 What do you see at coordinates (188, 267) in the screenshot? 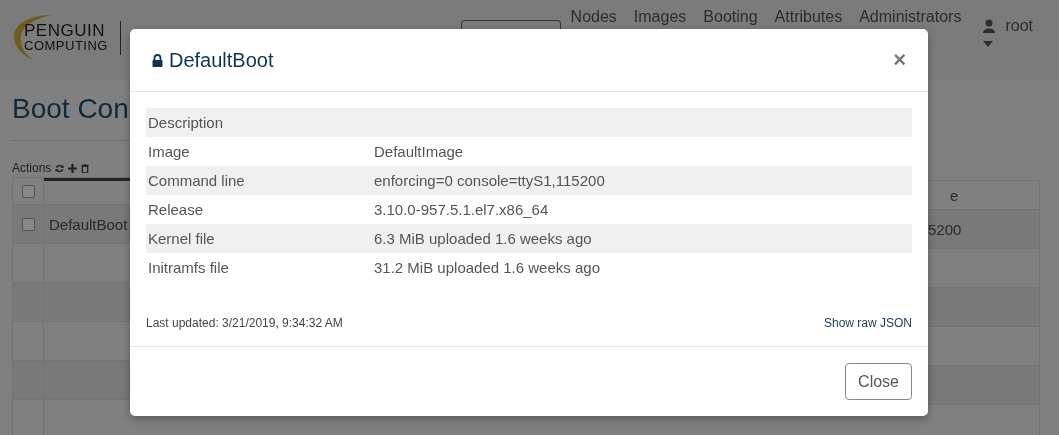
I see `field-label: Initramfs file` at bounding box center [188, 267].